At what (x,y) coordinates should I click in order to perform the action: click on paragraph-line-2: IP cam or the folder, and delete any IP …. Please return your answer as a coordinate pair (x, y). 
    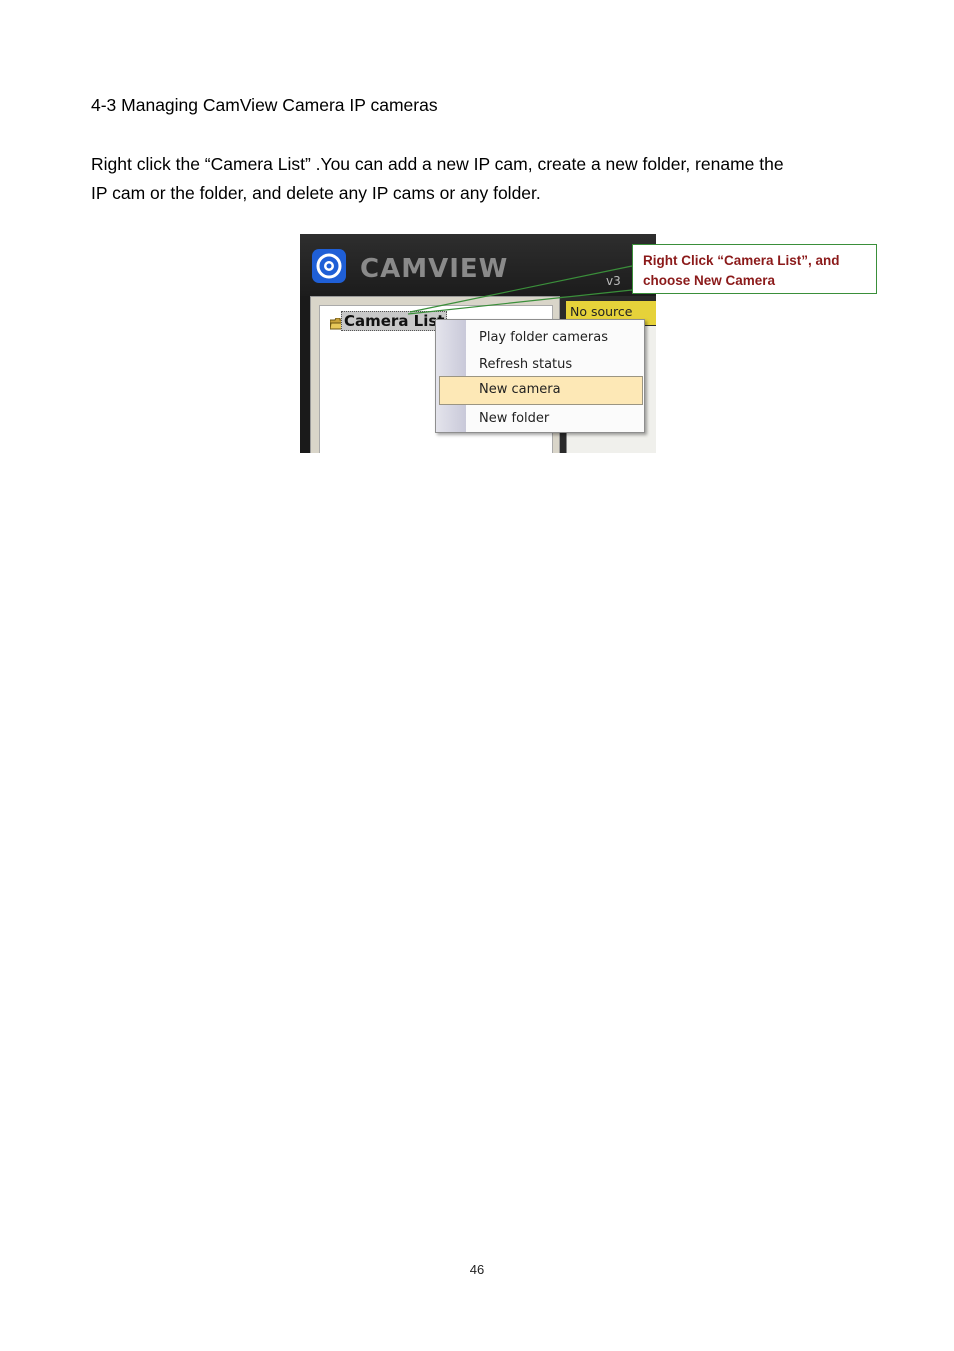
    Looking at the image, I should click on (316, 193).